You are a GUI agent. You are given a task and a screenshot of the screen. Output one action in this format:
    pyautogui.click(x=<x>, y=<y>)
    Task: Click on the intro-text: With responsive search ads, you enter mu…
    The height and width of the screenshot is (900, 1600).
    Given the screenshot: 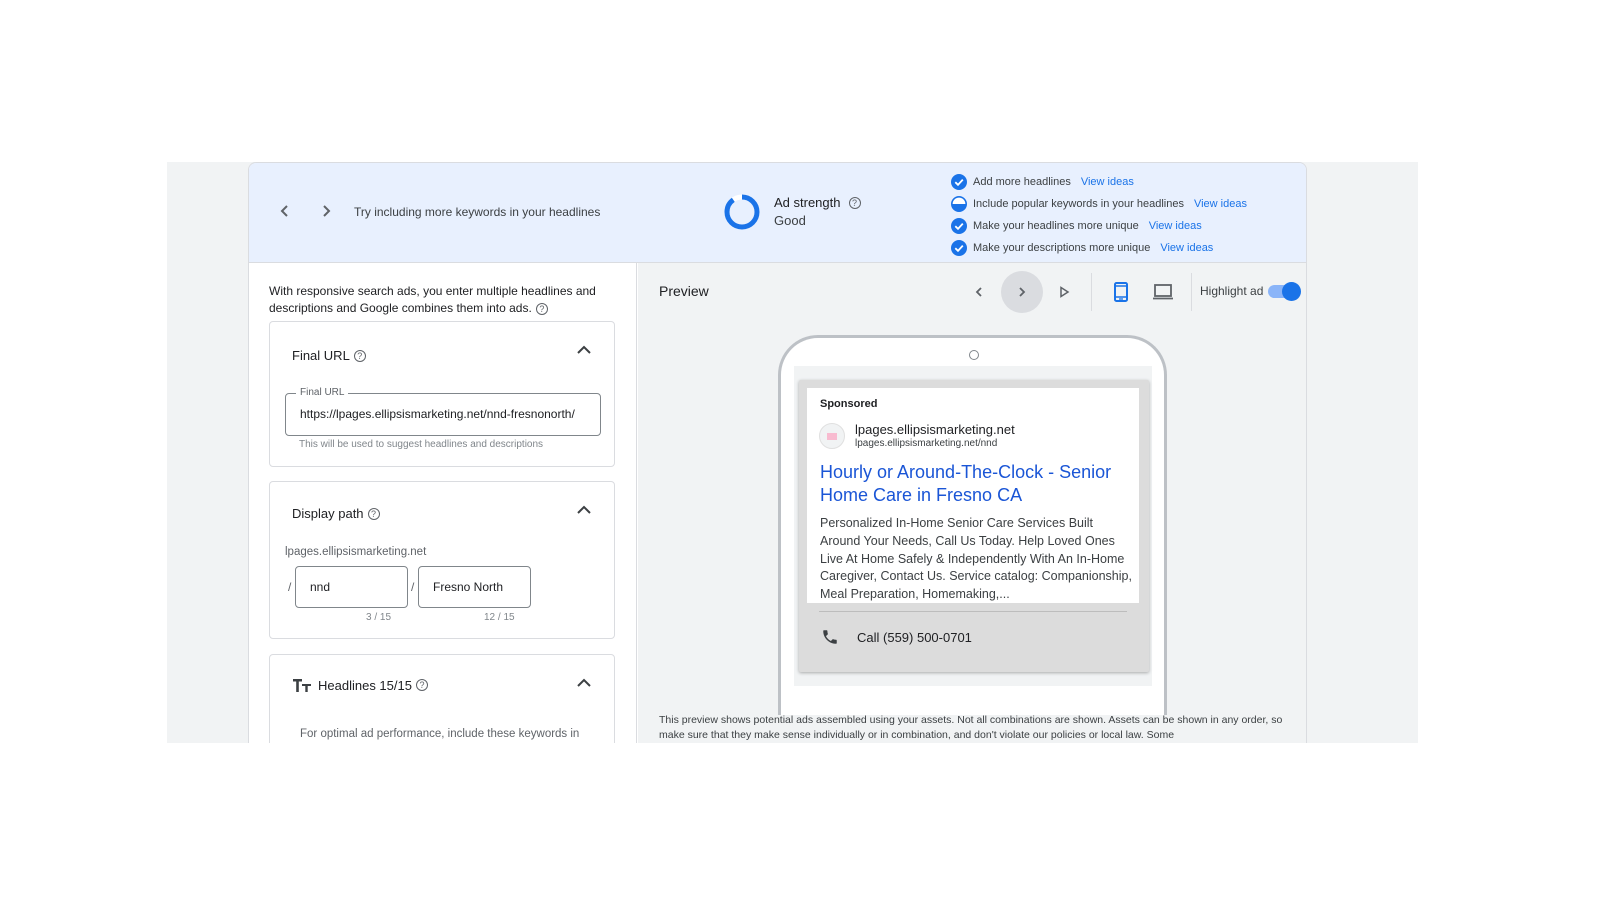 What is the action you would take?
    pyautogui.click(x=432, y=299)
    